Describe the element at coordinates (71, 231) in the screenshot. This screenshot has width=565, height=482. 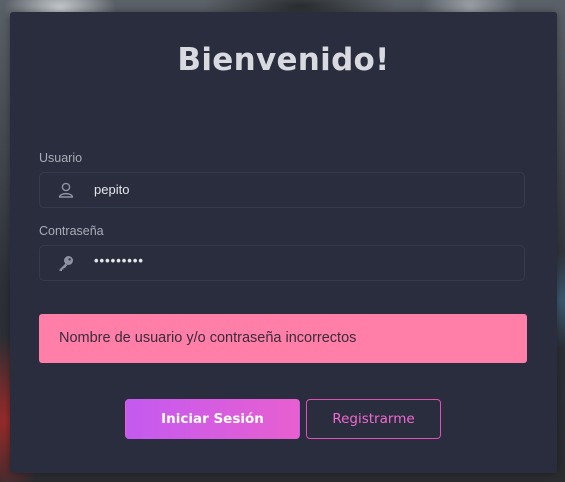
I see `password-label: Contraseña` at that location.